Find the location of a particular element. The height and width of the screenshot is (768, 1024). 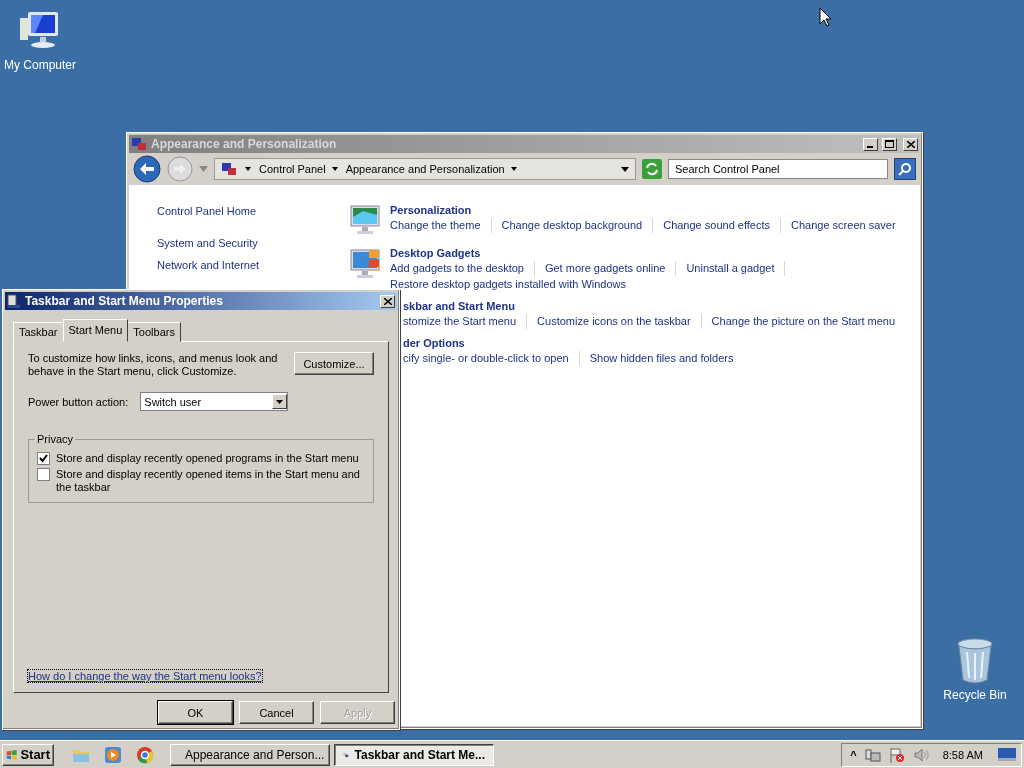

task-link: Show hidden files and folders is located at coordinates (661, 358).